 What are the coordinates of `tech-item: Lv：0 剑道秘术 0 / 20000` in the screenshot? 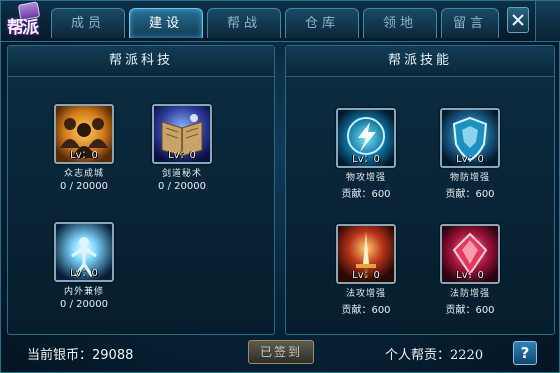 It's located at (184, 148).